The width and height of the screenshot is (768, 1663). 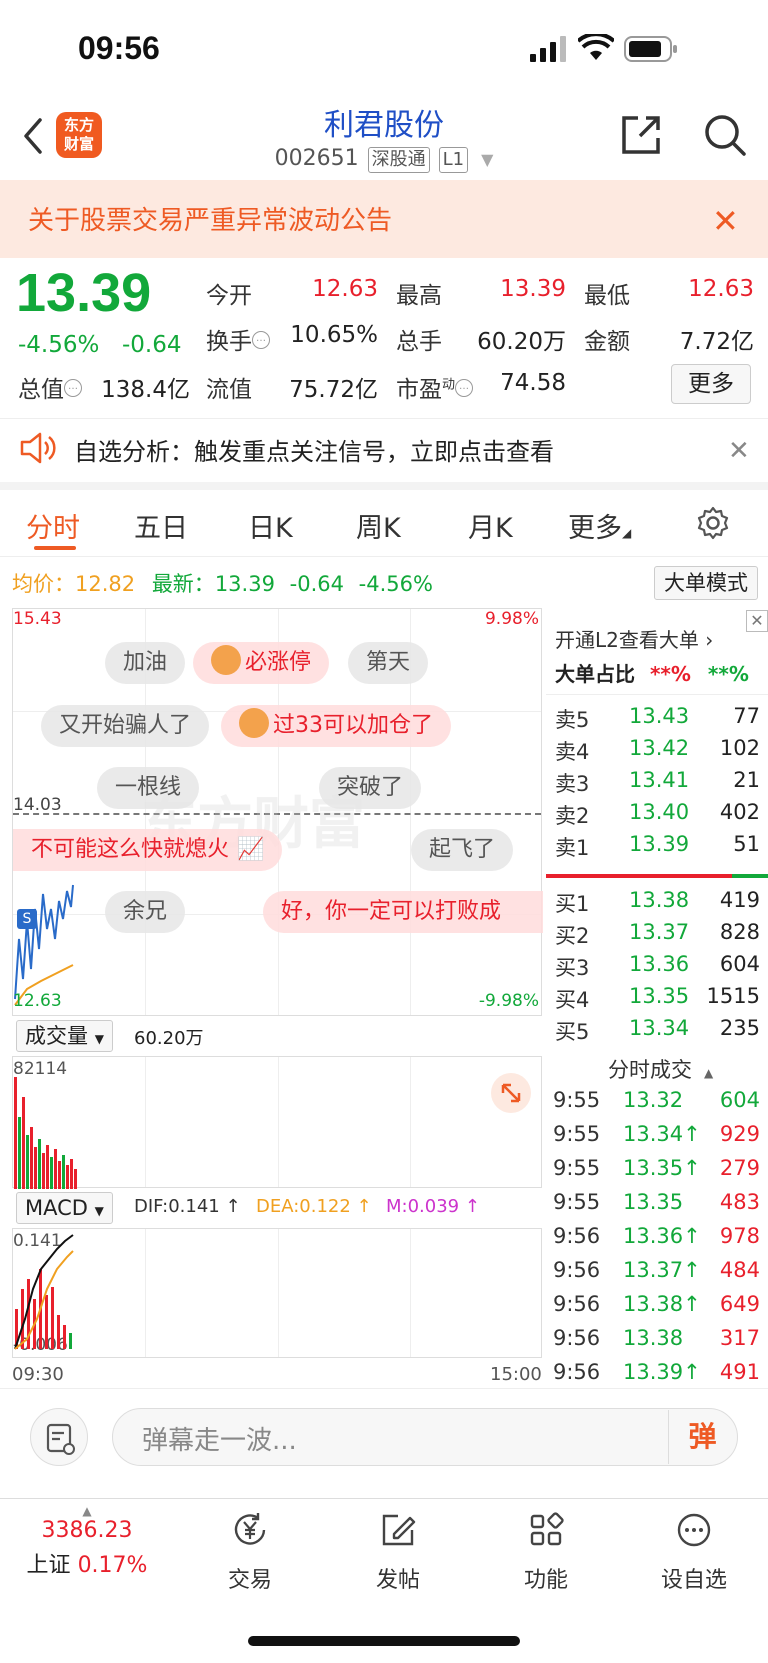 What do you see at coordinates (750, 876) in the screenshot?
I see `ratio-bar-green` at bounding box center [750, 876].